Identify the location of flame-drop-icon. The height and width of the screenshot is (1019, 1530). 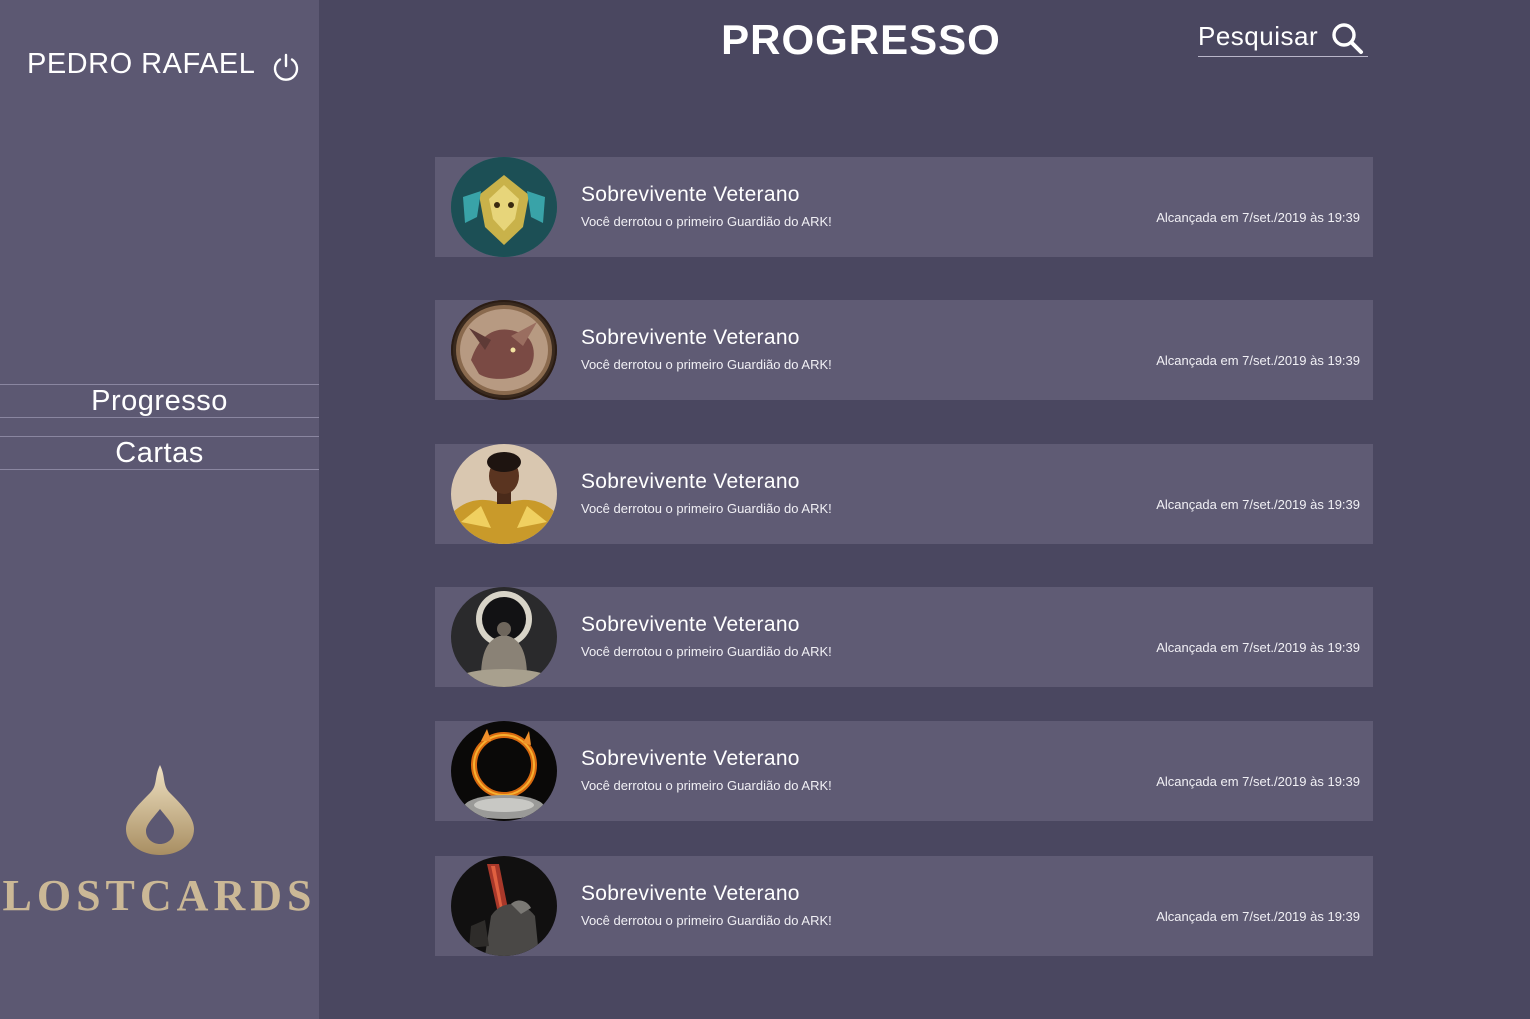
(160, 810).